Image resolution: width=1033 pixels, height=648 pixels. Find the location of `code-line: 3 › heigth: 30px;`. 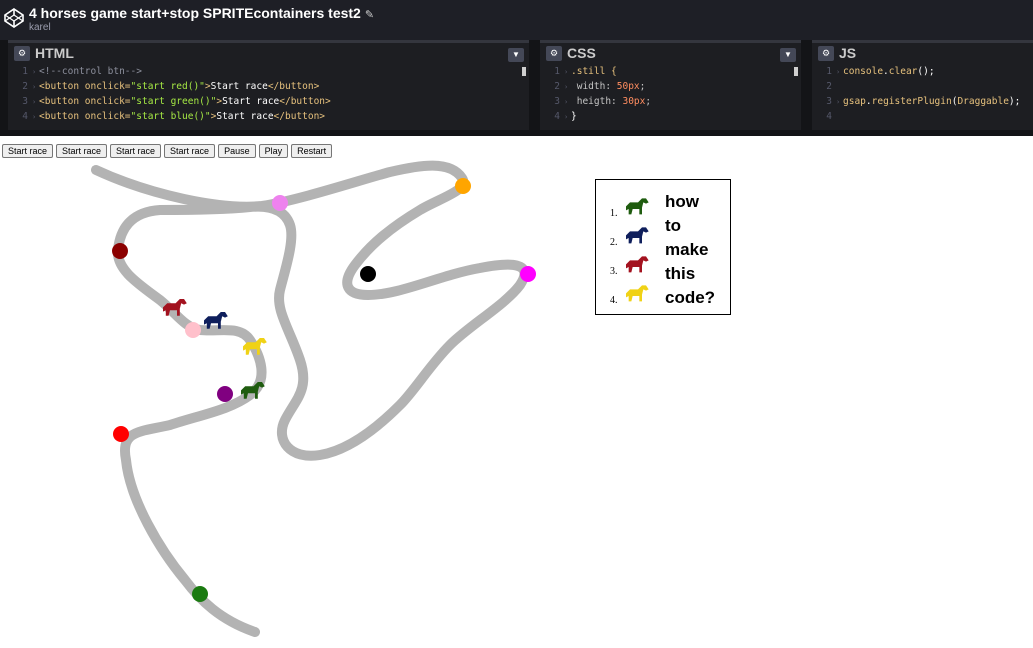

code-line: 3 › heigth: 30px; is located at coordinates (670, 101).